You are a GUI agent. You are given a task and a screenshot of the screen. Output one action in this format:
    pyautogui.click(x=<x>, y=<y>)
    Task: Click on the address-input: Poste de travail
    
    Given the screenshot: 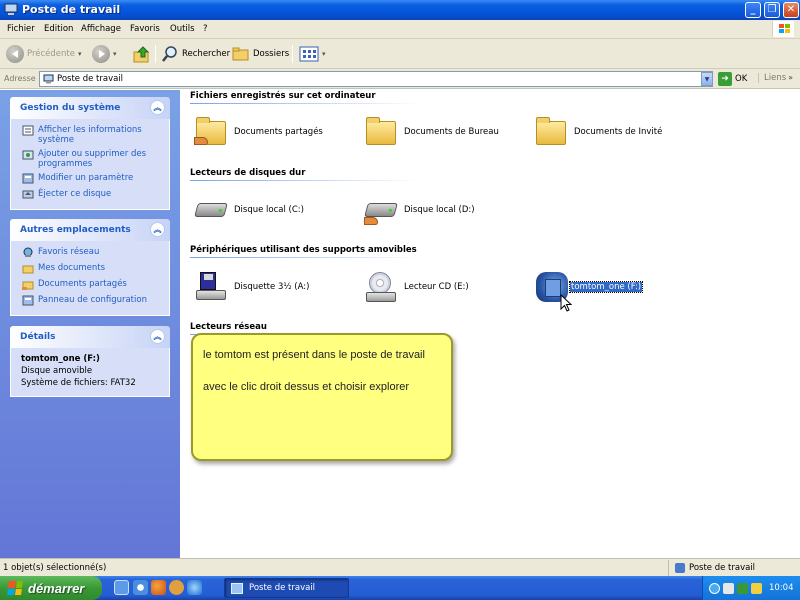 What is the action you would take?
    pyautogui.click(x=376, y=79)
    